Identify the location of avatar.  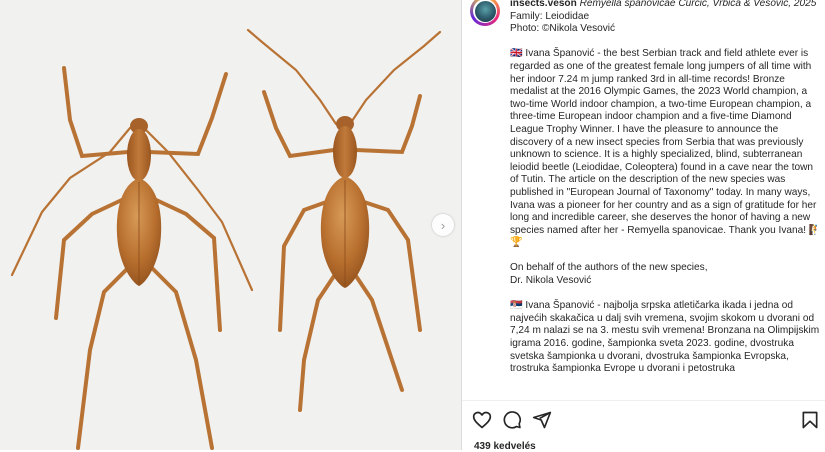
(485, 13).